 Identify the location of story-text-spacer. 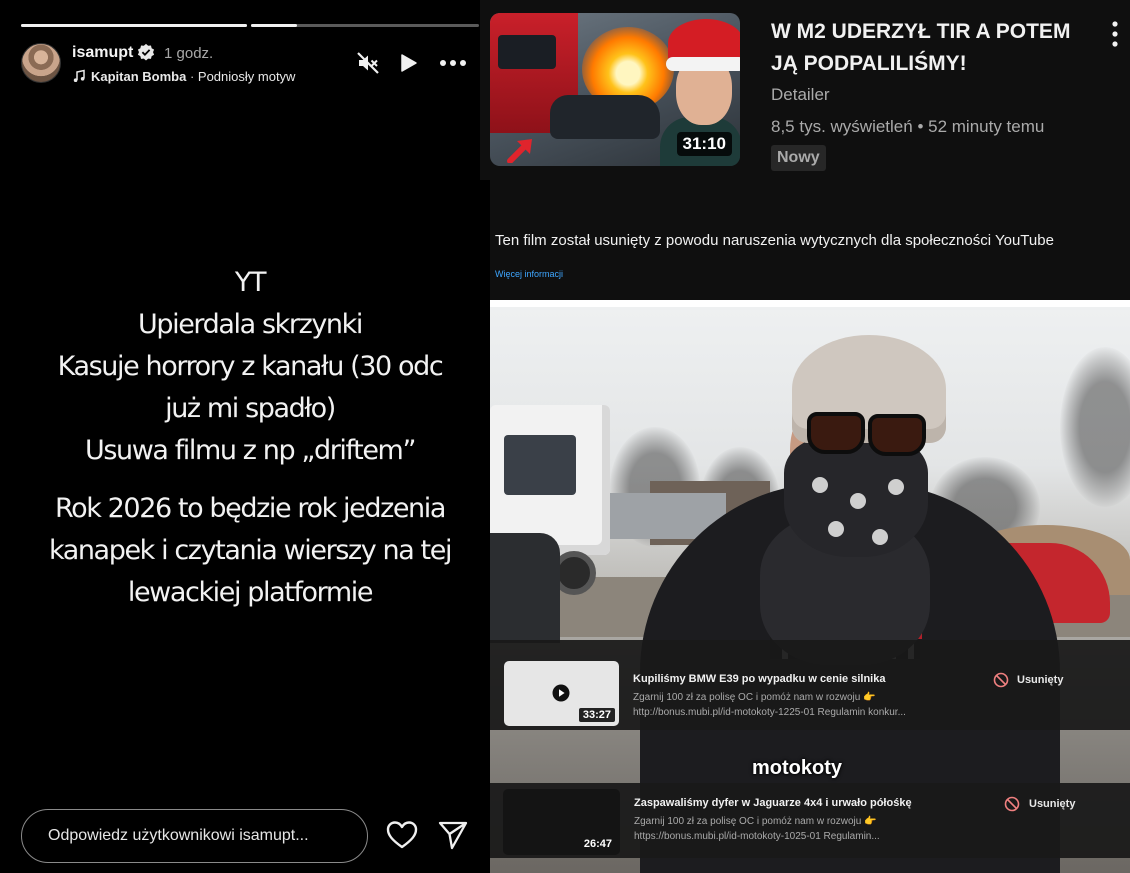
(250, 480).